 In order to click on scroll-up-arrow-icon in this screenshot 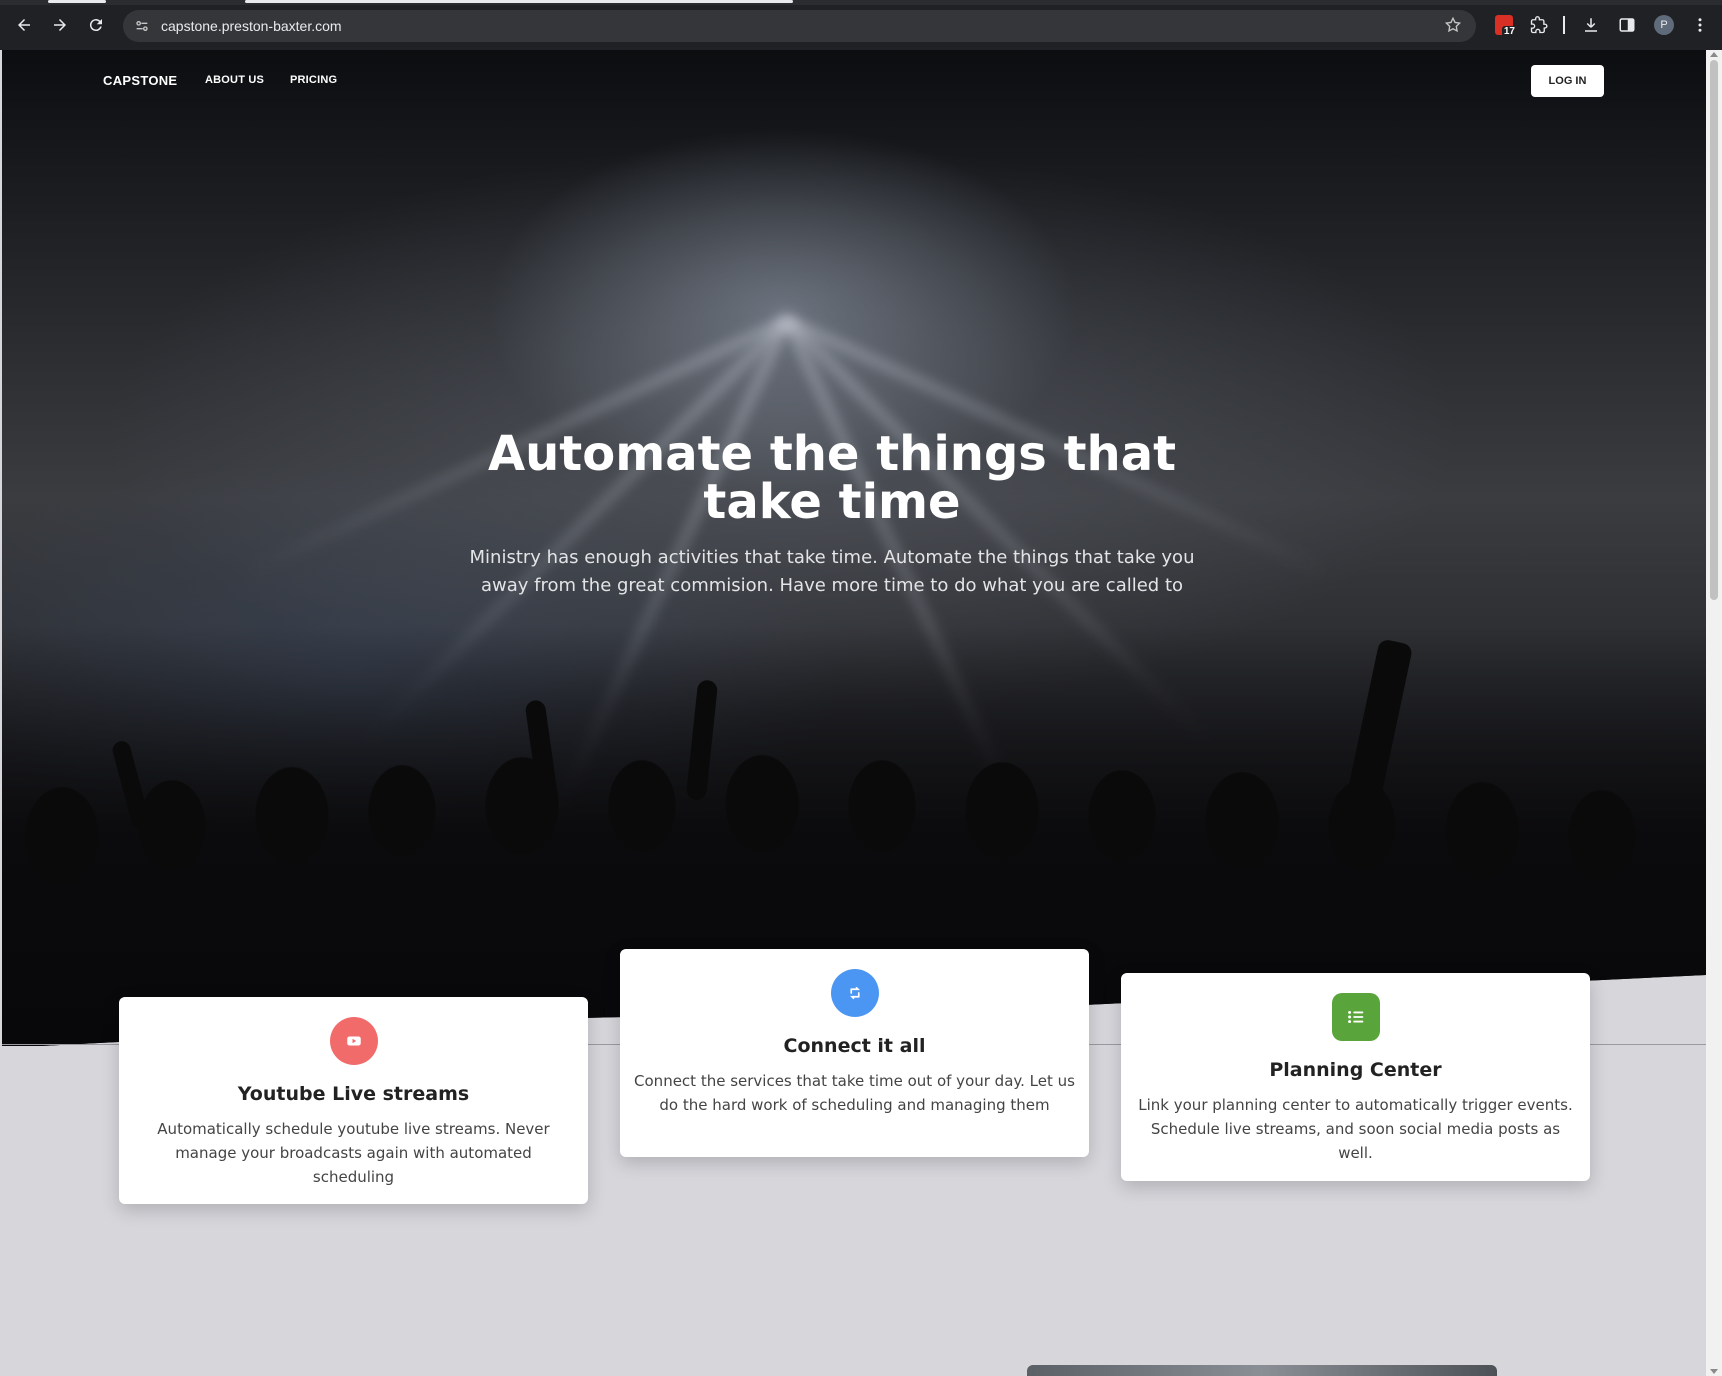, I will do `click(1714, 54)`.